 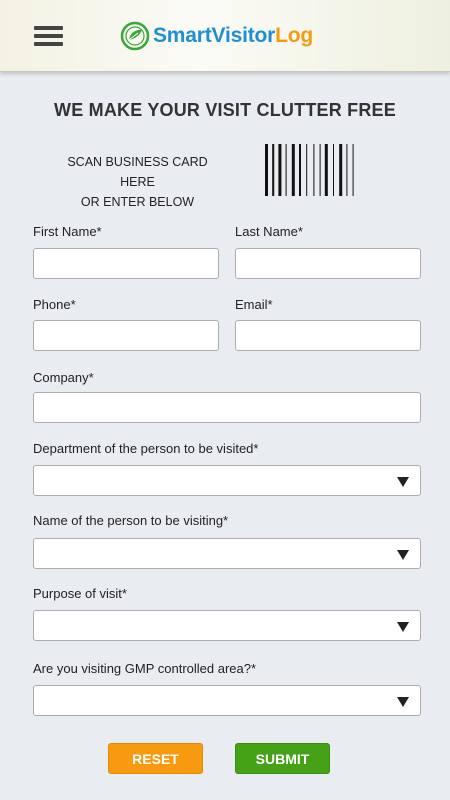 I want to click on leaf-globe-logo-icon, so click(x=135, y=36).